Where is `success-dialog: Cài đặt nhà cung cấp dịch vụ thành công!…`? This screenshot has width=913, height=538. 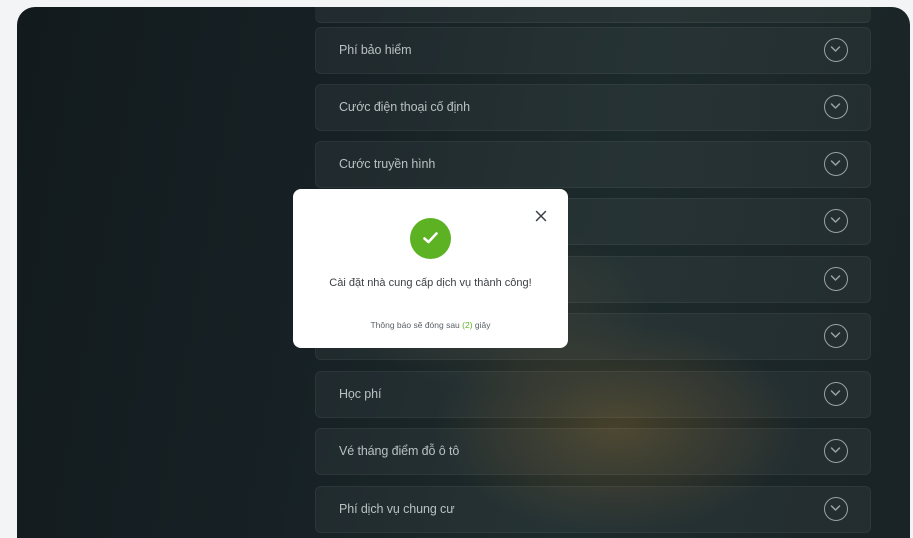 success-dialog: Cài đặt nhà cung cấp dịch vụ thành công!… is located at coordinates (430, 268).